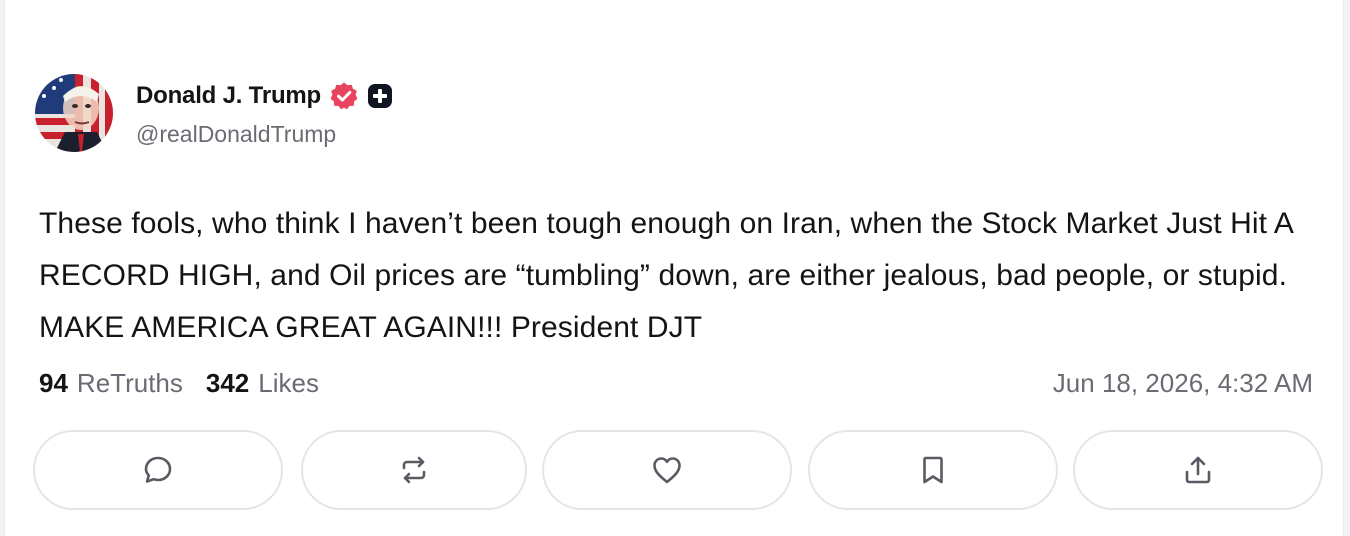 This screenshot has height=536, width=1350. I want to click on likes-count: 342, so click(227, 382).